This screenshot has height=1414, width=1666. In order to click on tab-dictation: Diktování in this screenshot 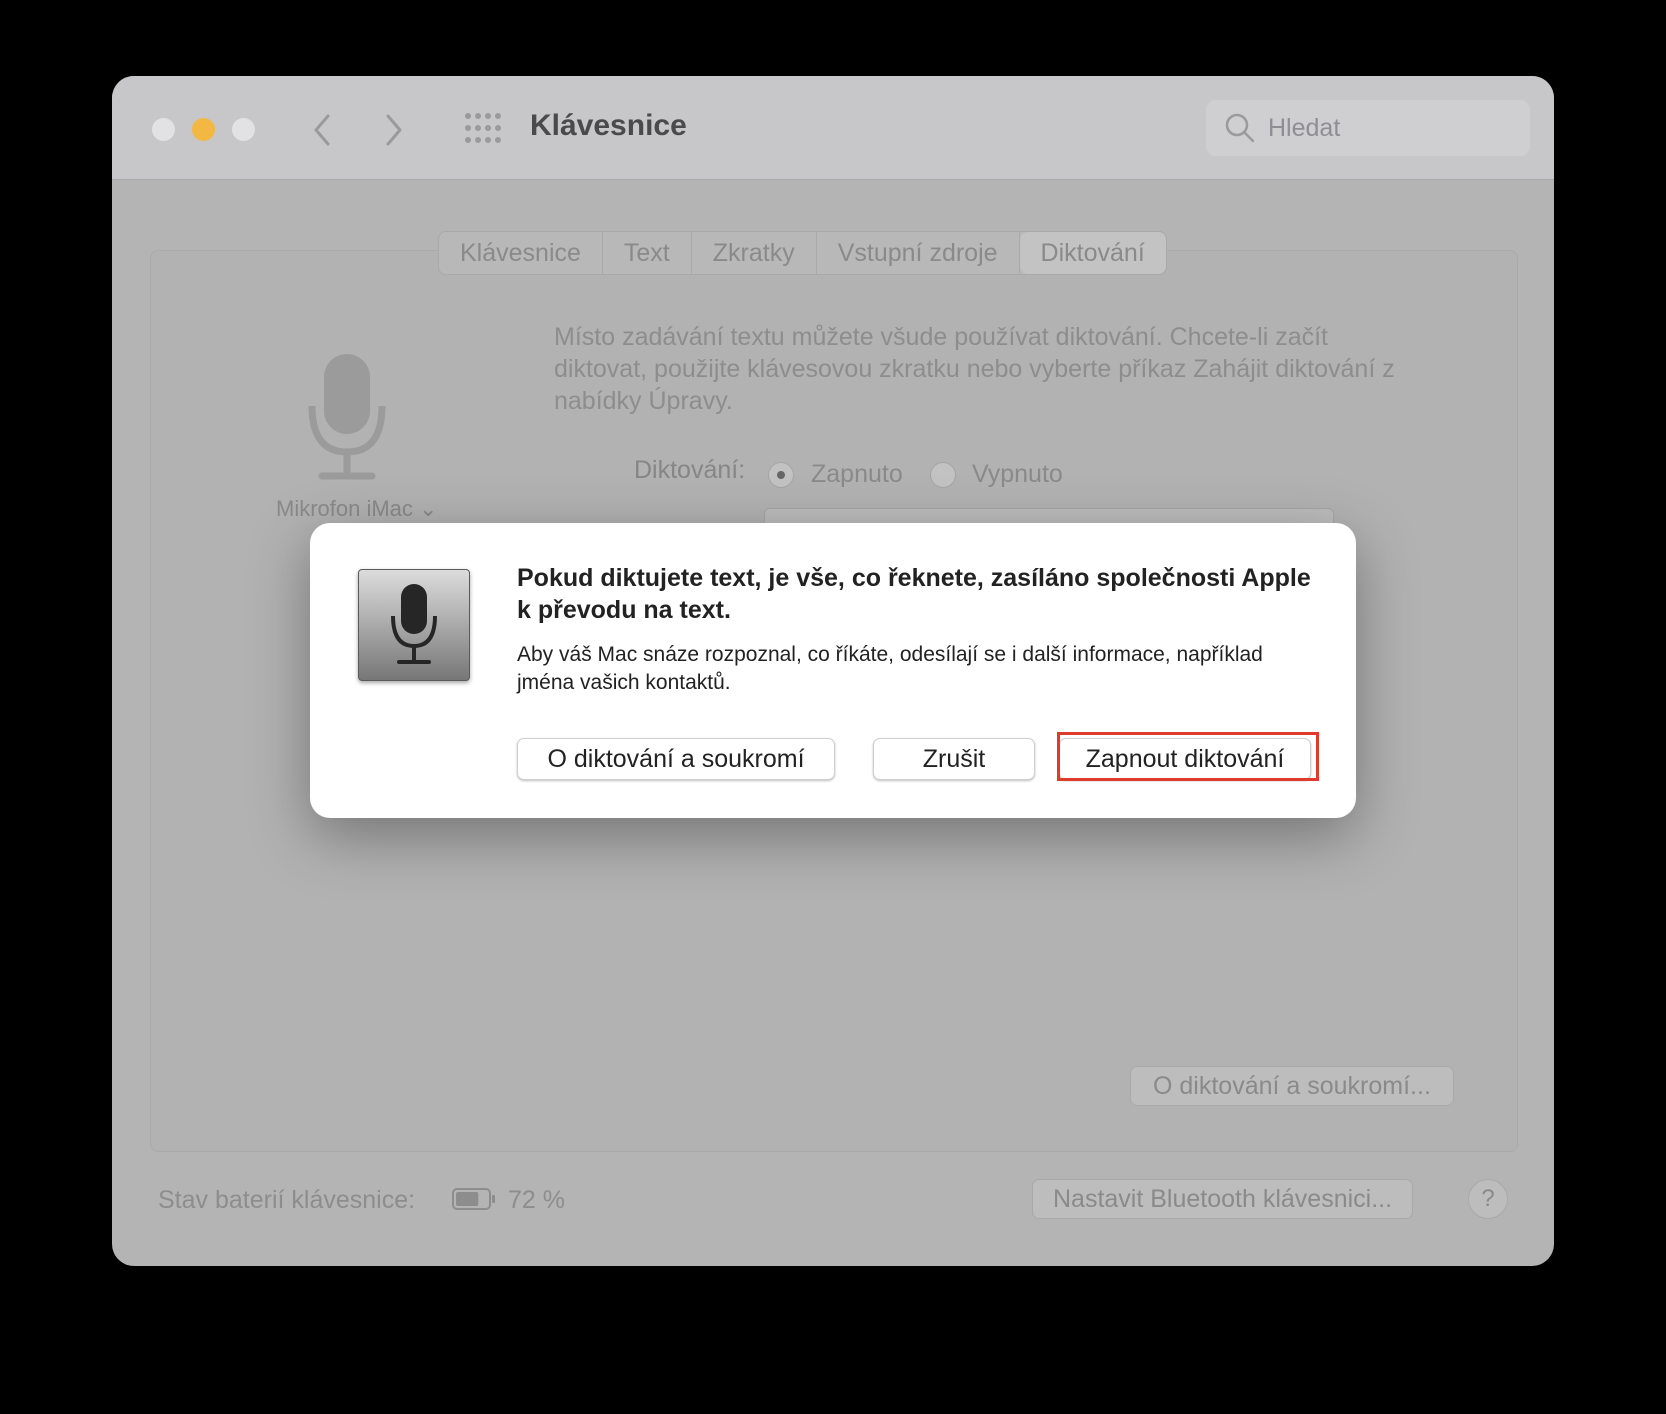, I will do `click(1092, 253)`.